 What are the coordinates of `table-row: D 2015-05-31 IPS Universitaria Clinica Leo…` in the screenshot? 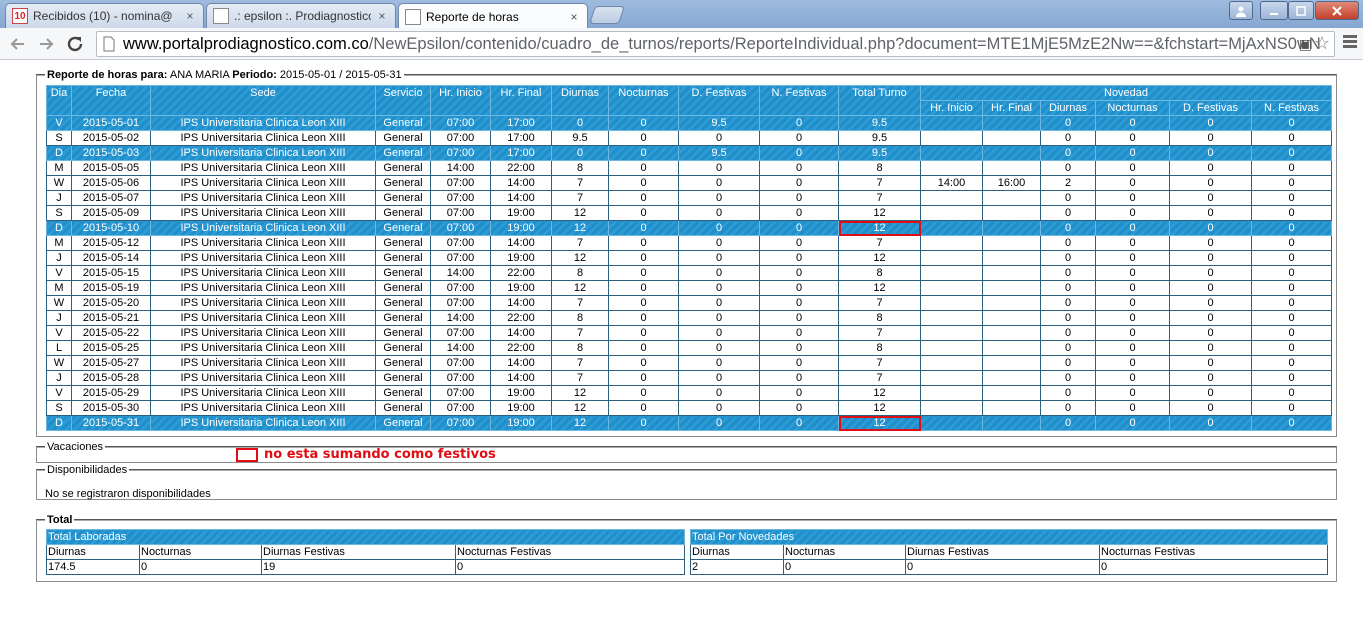 It's located at (689, 423).